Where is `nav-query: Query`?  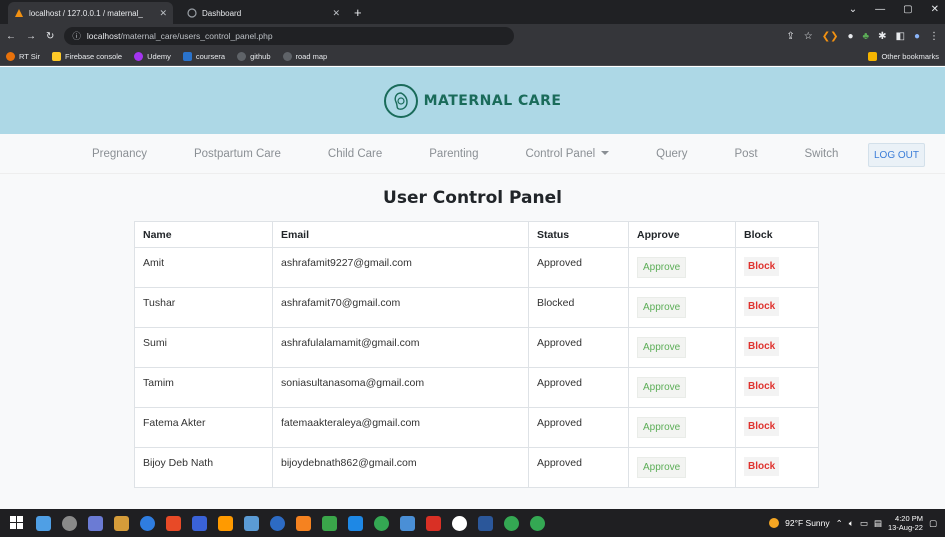 nav-query: Query is located at coordinates (671, 154).